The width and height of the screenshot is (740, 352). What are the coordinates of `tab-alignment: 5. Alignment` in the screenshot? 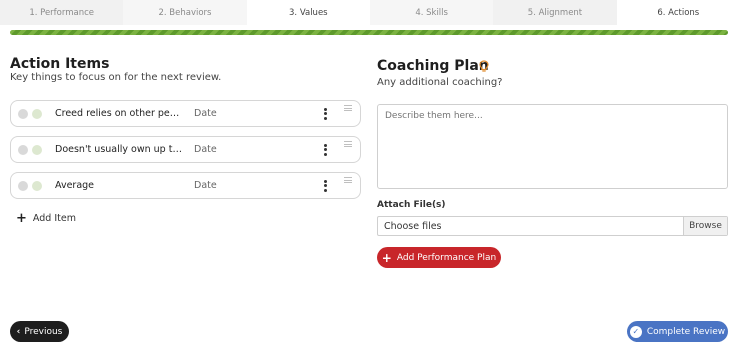 It's located at (555, 12).